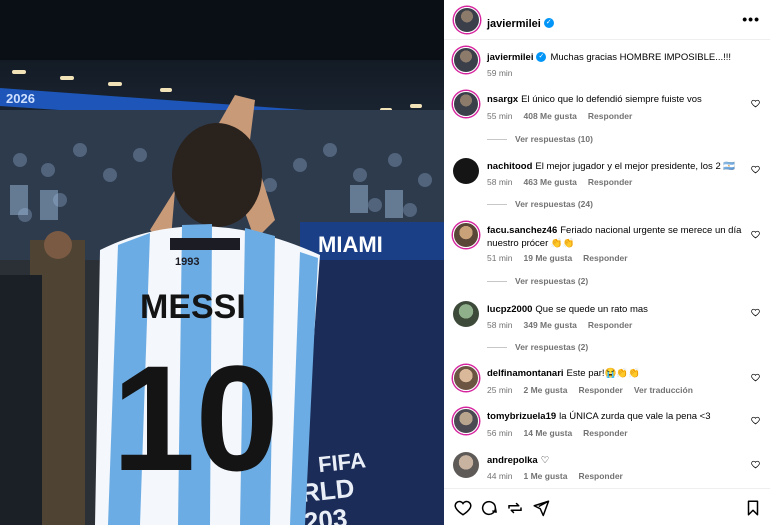 The image size is (770, 525). What do you see at coordinates (466, 60) in the screenshot?
I see `caption-avatar` at bounding box center [466, 60].